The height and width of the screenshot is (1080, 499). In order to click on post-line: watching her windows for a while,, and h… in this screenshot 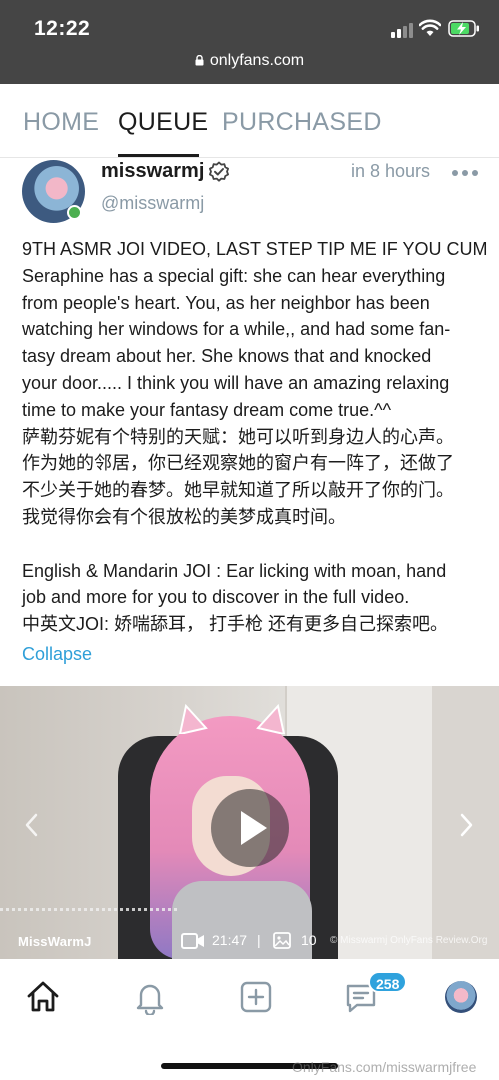, I will do `click(236, 329)`.